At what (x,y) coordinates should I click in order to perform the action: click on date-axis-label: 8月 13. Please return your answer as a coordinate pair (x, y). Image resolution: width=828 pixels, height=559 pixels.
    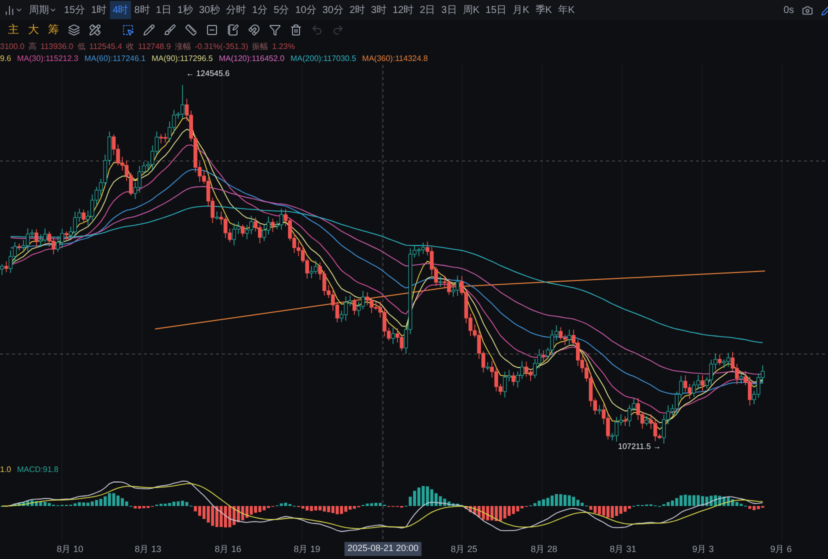
    Looking at the image, I should click on (148, 549).